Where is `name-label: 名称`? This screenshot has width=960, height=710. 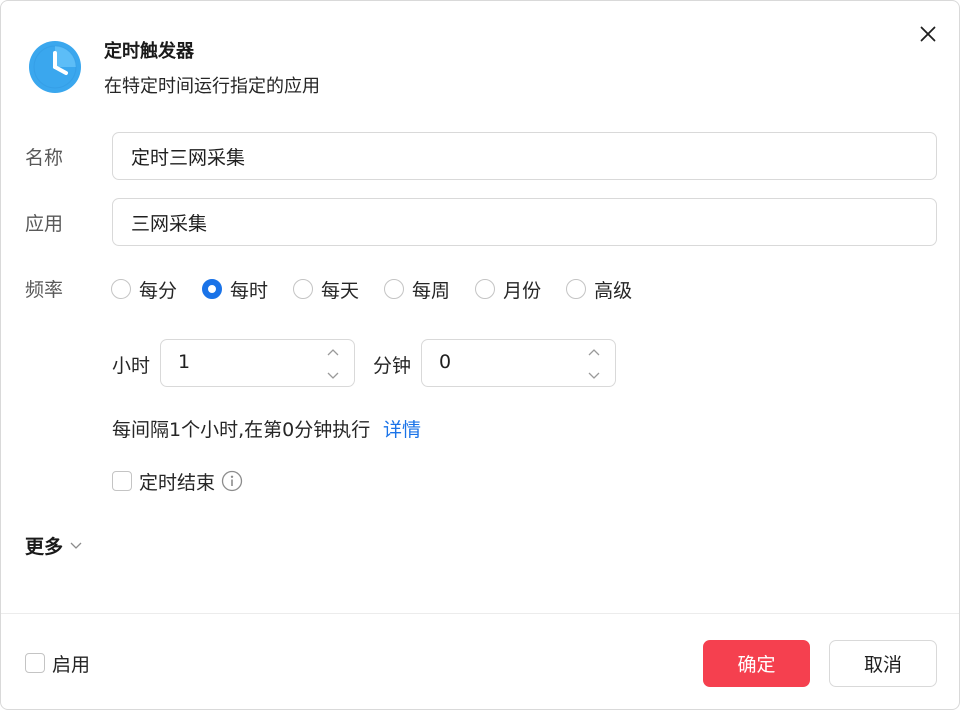 name-label: 名称 is located at coordinates (44, 158).